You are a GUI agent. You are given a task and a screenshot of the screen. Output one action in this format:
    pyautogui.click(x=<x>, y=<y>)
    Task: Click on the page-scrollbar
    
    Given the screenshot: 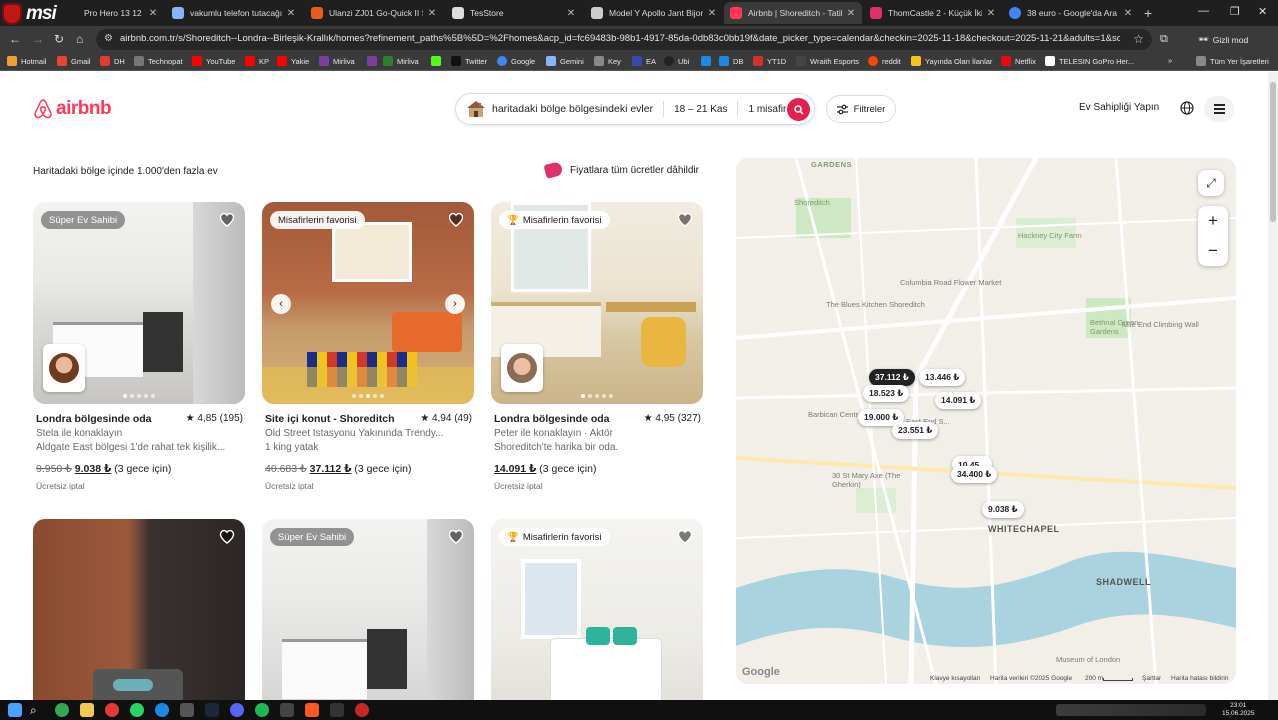 What is the action you would take?
    pyautogui.click(x=1273, y=386)
    